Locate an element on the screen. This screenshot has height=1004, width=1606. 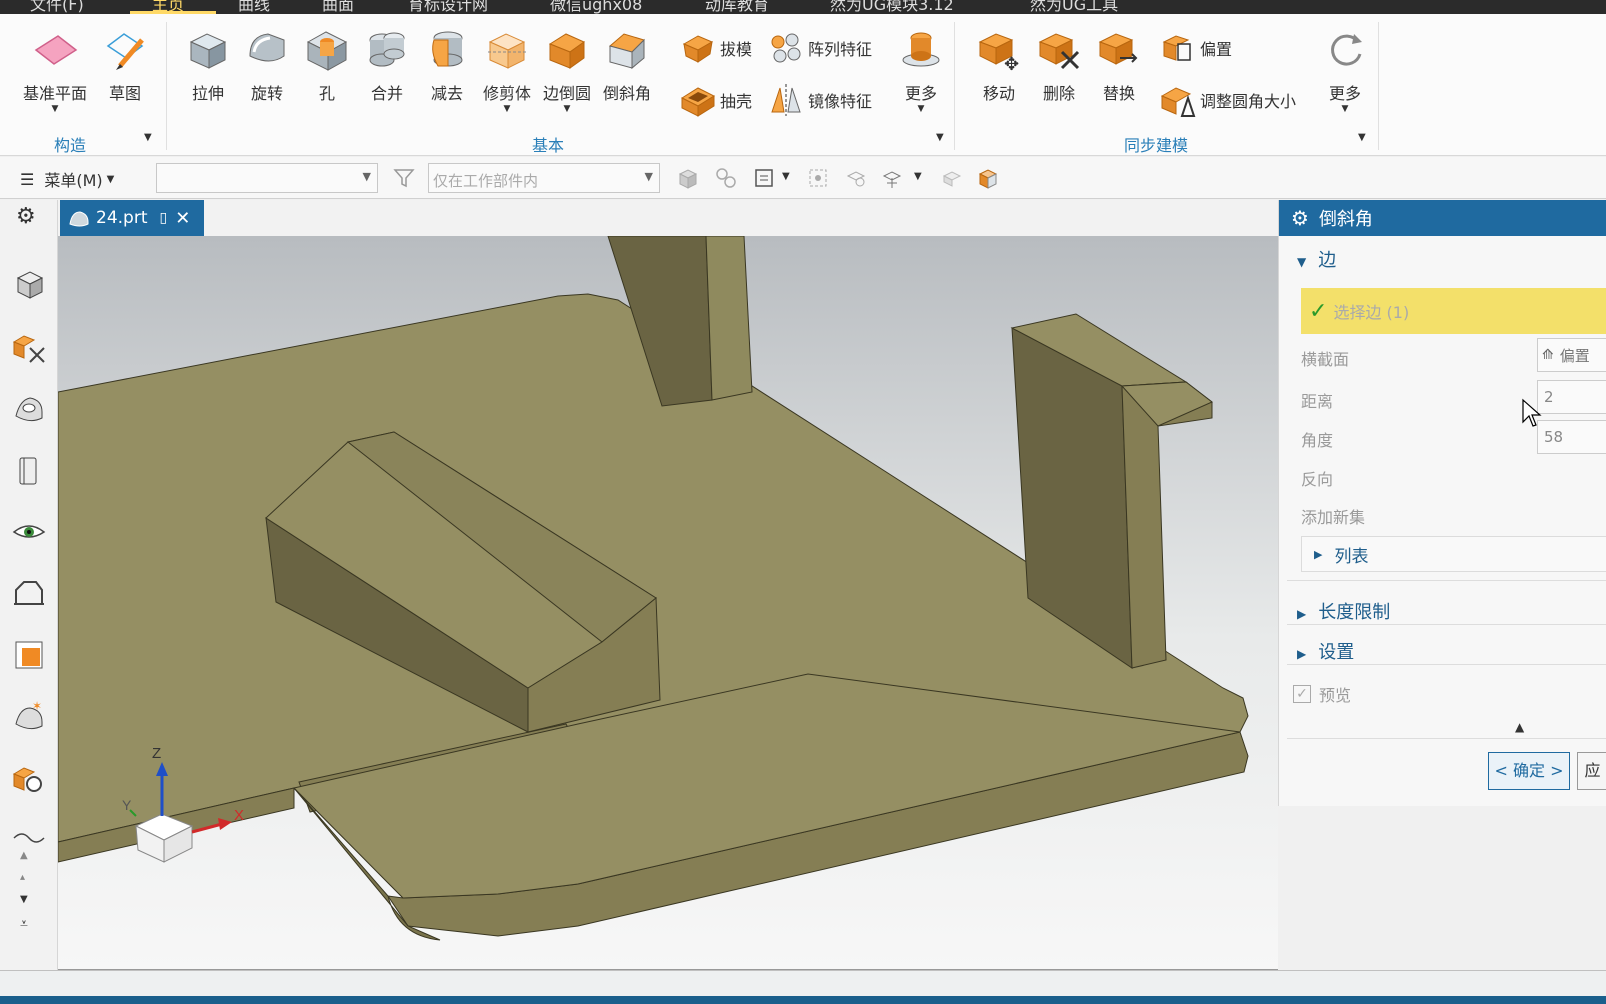
triad-x-label: X is located at coordinates (239, 815).